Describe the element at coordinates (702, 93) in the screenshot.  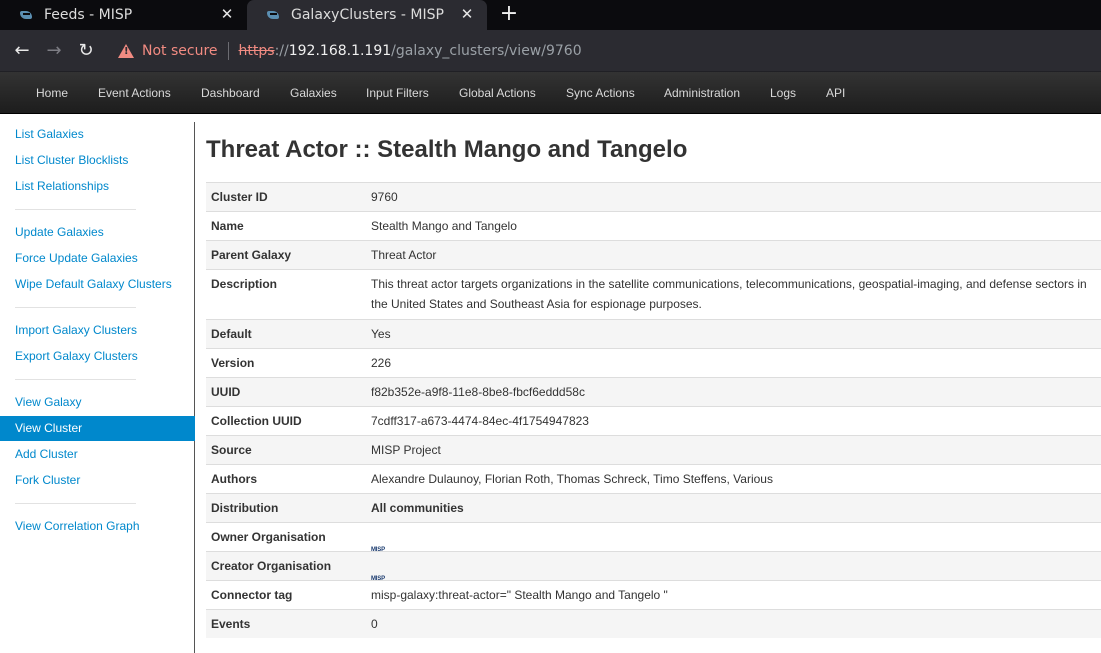
I see `menu-administration: Administration` at that location.